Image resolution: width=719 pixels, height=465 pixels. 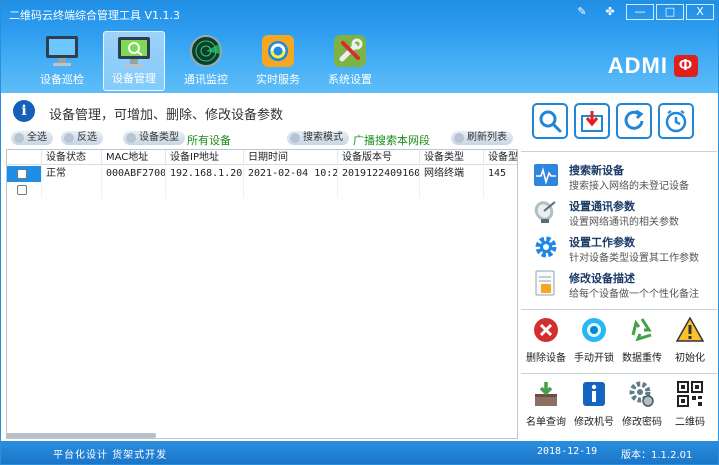 I want to click on operations-row-1: 删除设备 手动开锁 数据重传 初始化, so click(x=619, y=339).